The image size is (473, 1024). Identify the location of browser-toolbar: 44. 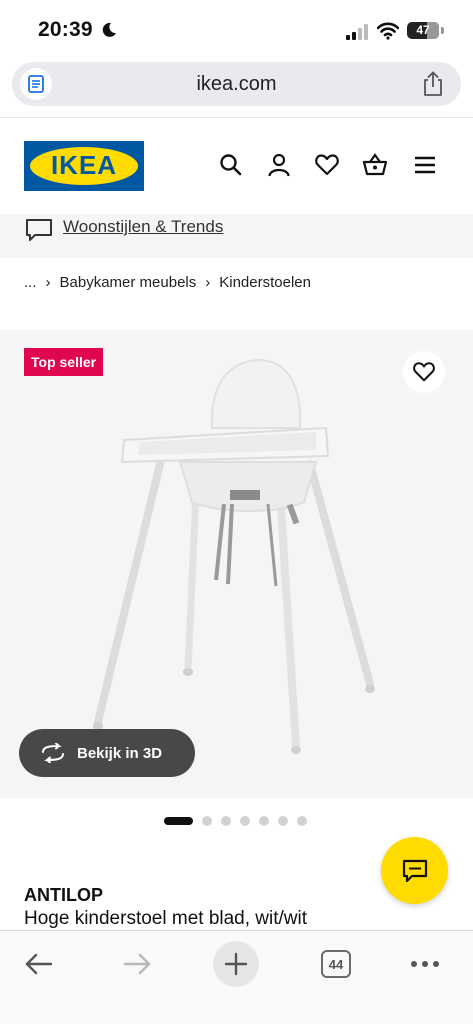
(236, 977).